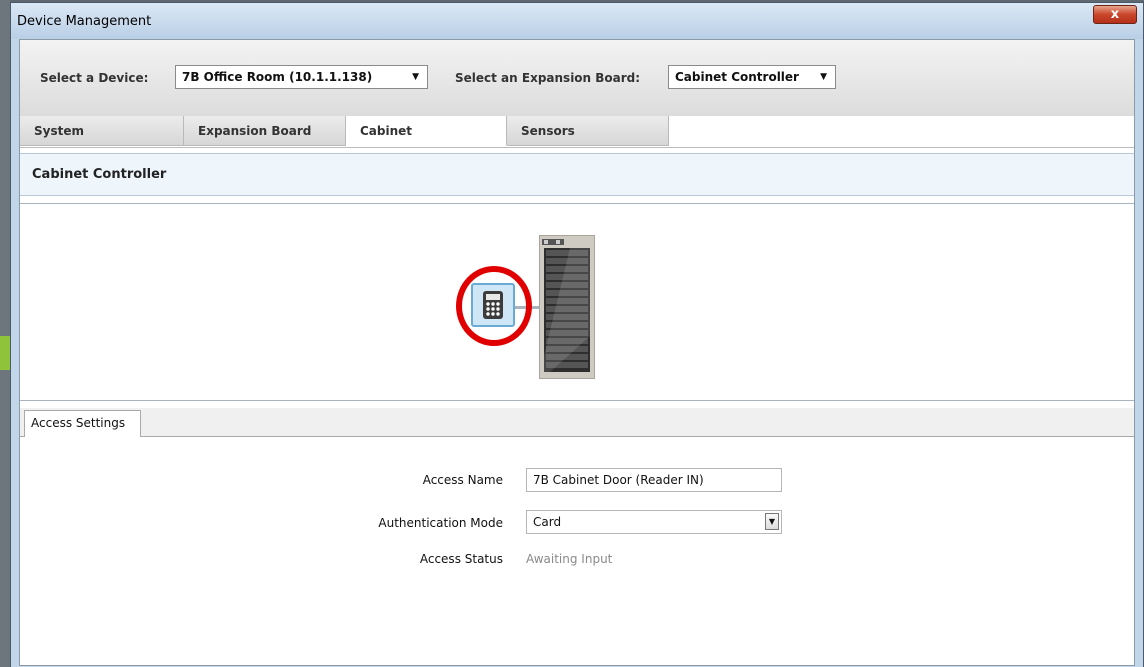  Describe the element at coordinates (577, 174) in the screenshot. I see `section-header: Cabinet Controller` at that location.